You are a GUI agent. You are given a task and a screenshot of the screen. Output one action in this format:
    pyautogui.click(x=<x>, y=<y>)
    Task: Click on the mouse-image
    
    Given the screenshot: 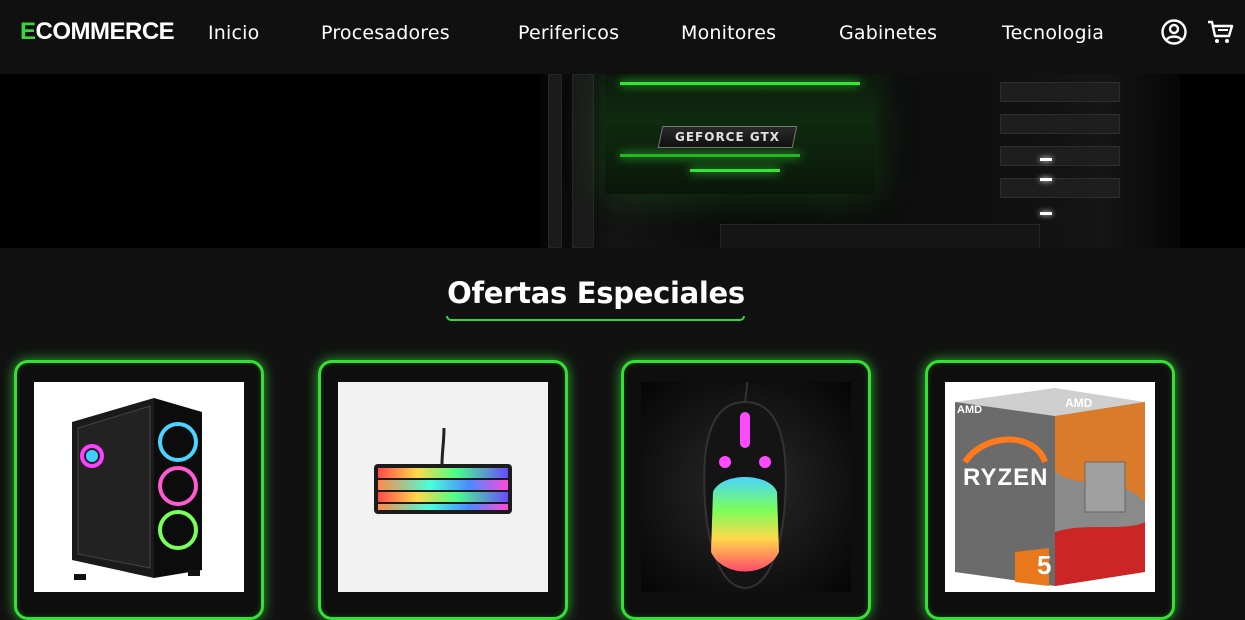 What is the action you would take?
    pyautogui.click(x=746, y=487)
    